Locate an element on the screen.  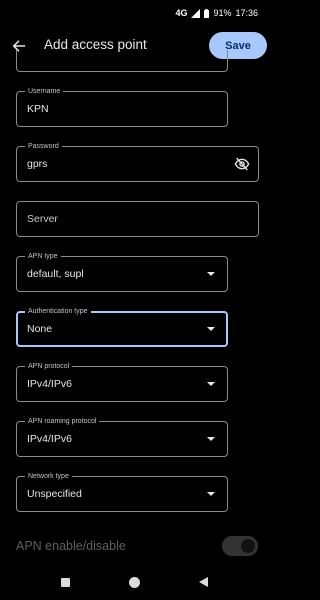
server-field: Server is located at coordinates (137, 219).